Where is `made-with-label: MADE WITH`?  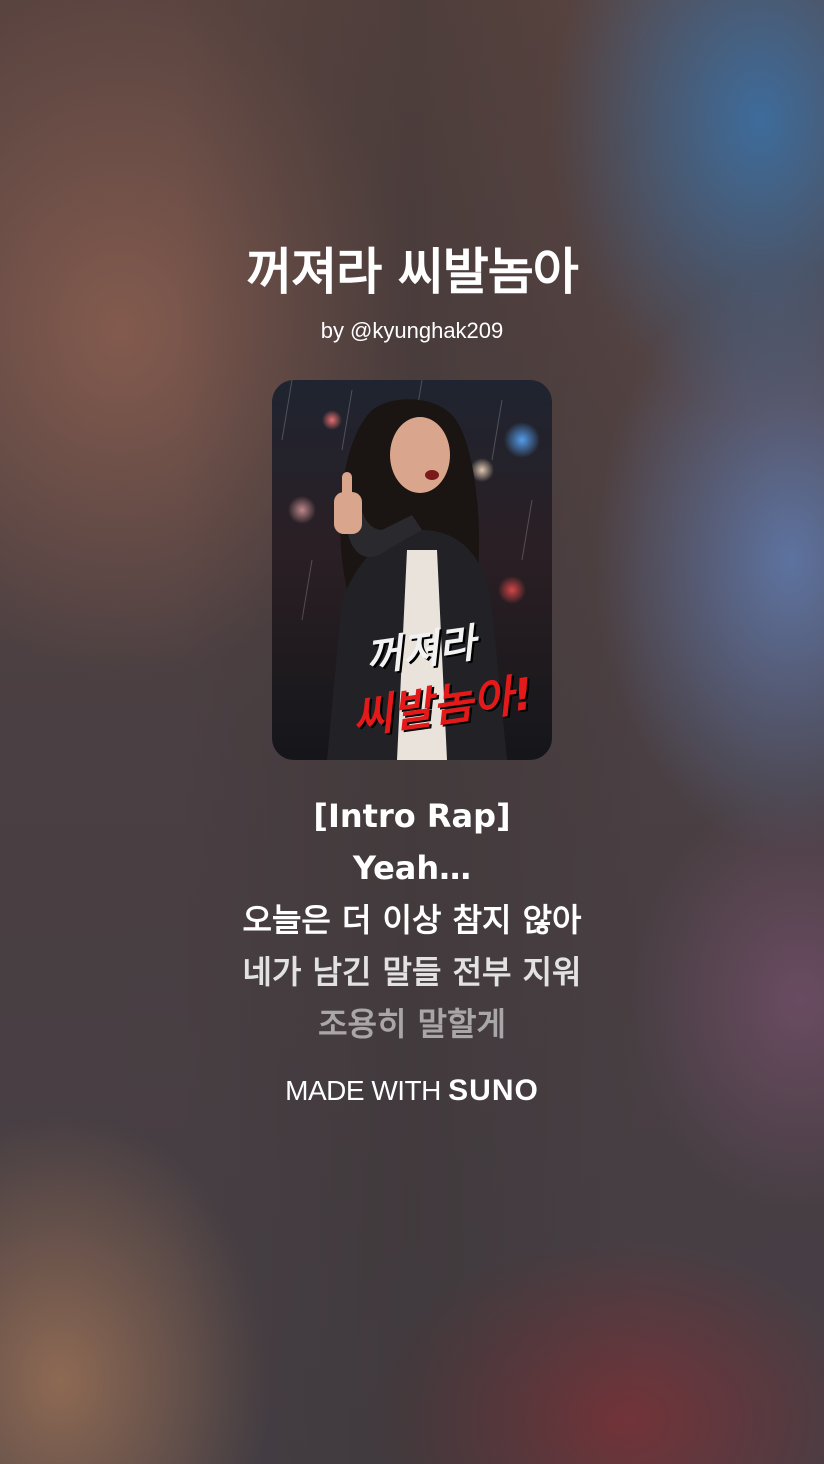 made-with-label: MADE WITH is located at coordinates (363, 1090).